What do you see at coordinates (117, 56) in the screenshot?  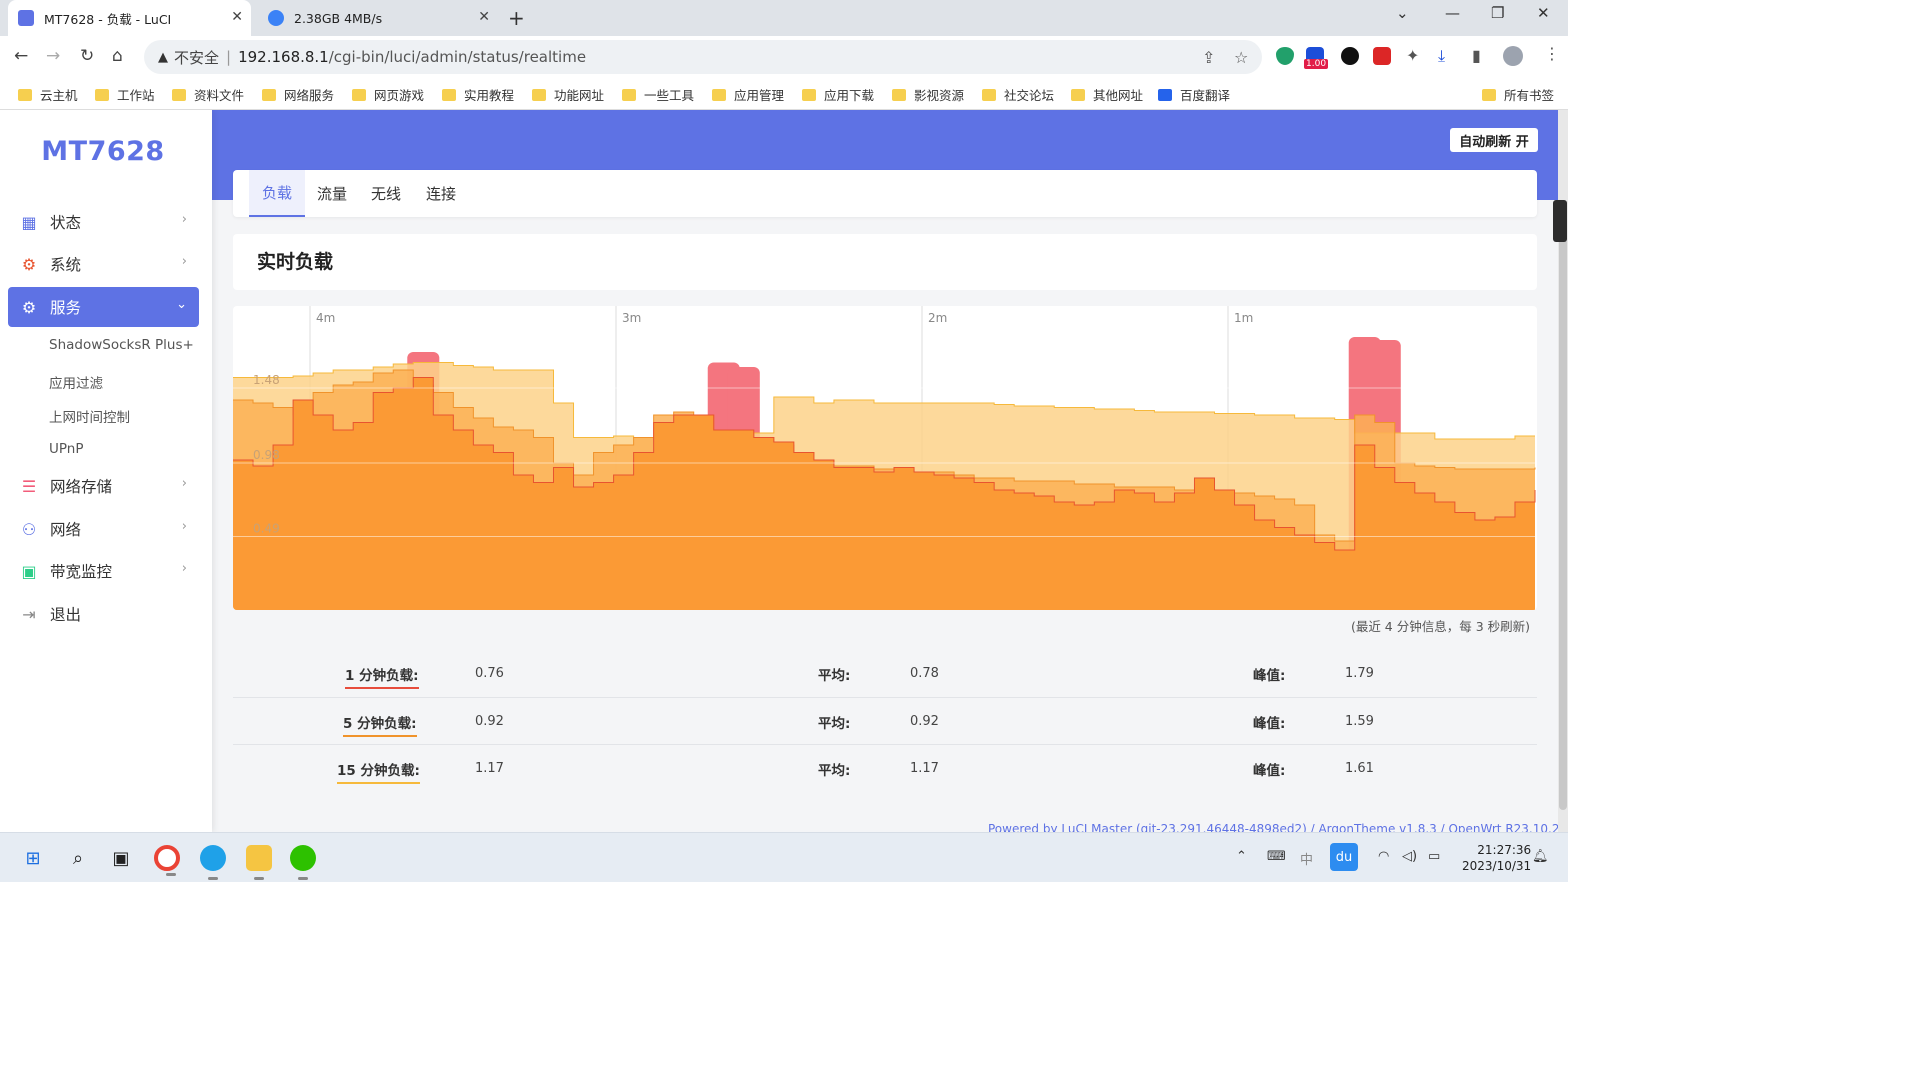 I see `home-icon: ⌂` at bounding box center [117, 56].